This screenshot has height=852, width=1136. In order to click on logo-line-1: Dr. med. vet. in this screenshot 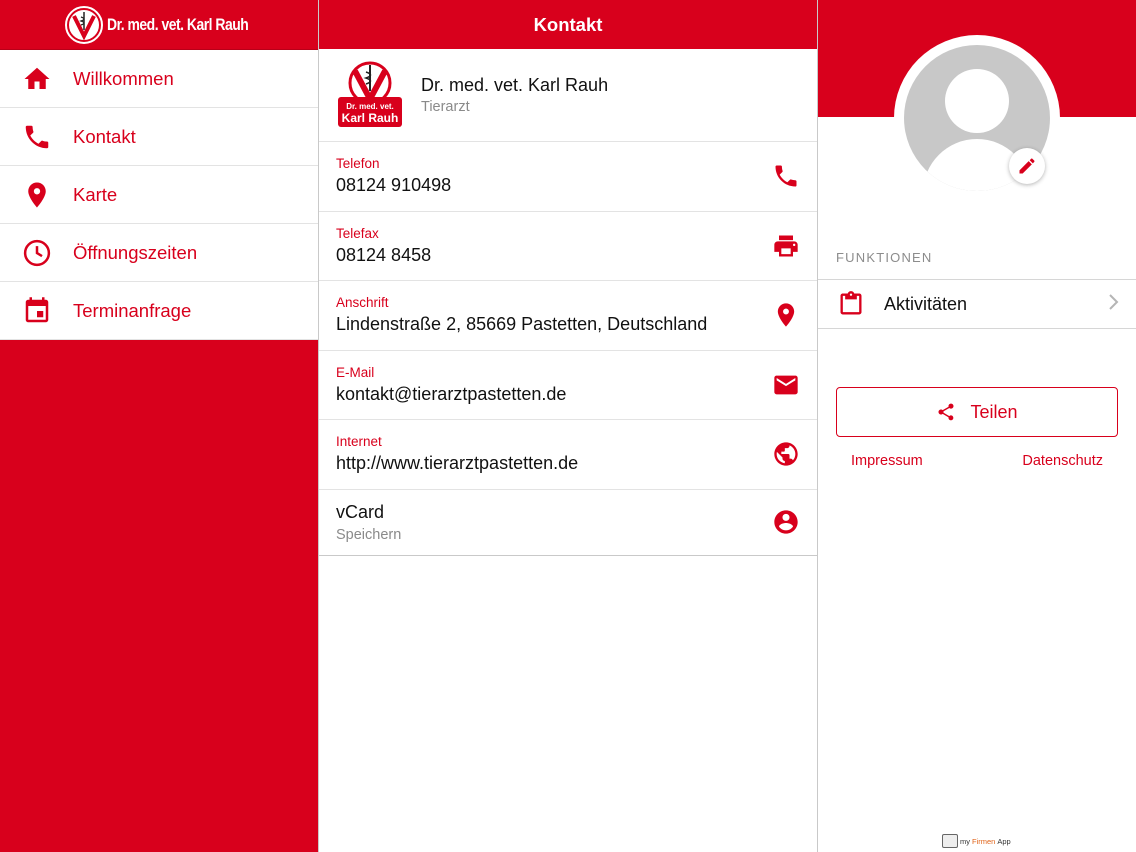, I will do `click(370, 106)`.